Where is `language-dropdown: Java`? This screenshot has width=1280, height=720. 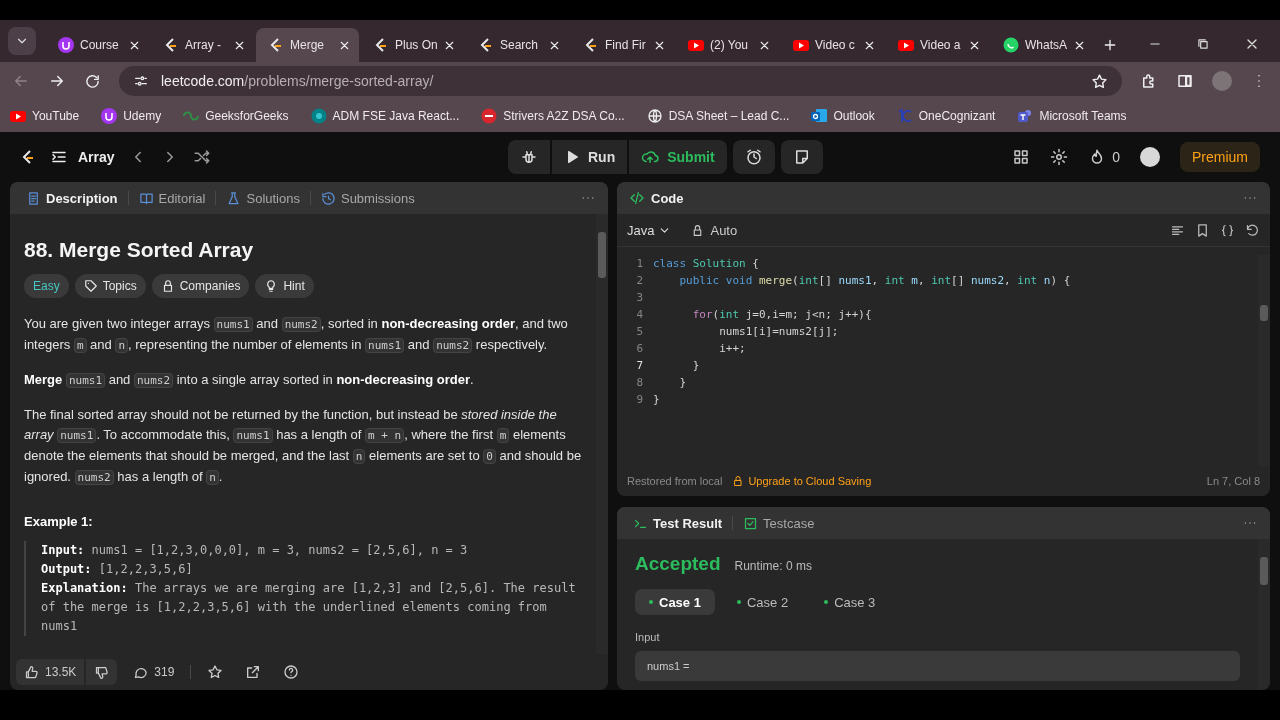 language-dropdown: Java is located at coordinates (649, 230).